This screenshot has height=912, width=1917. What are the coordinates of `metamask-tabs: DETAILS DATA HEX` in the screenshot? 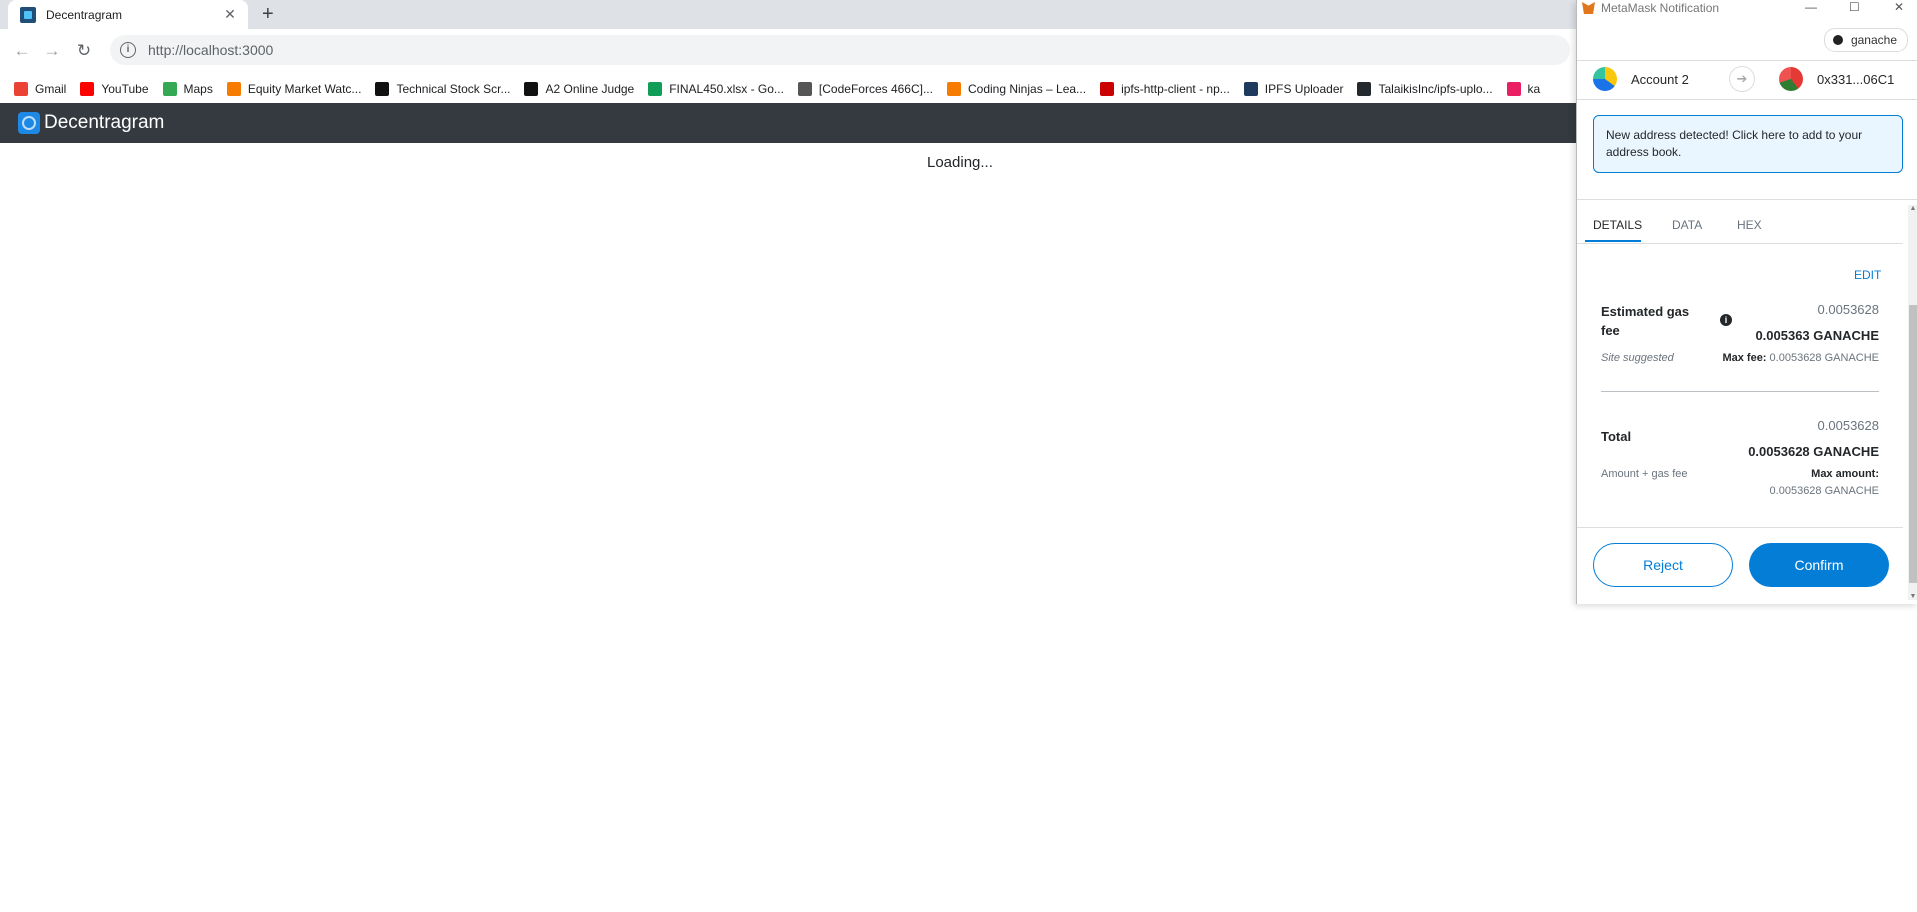 It's located at (1740, 227).